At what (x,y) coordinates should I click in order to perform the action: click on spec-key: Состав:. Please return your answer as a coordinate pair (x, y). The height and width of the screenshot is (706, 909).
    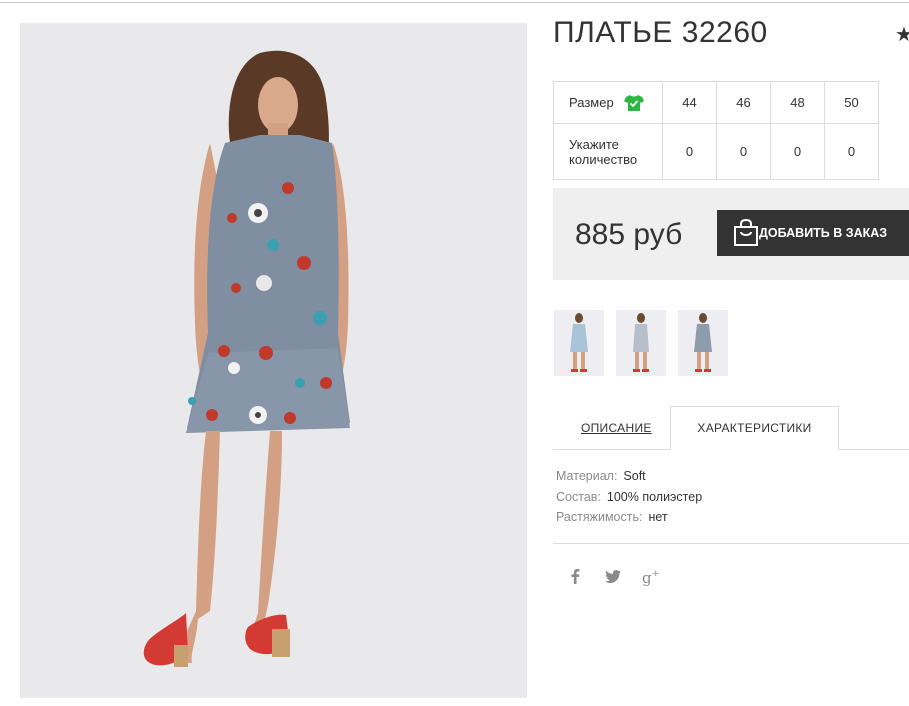
    Looking at the image, I should click on (578, 496).